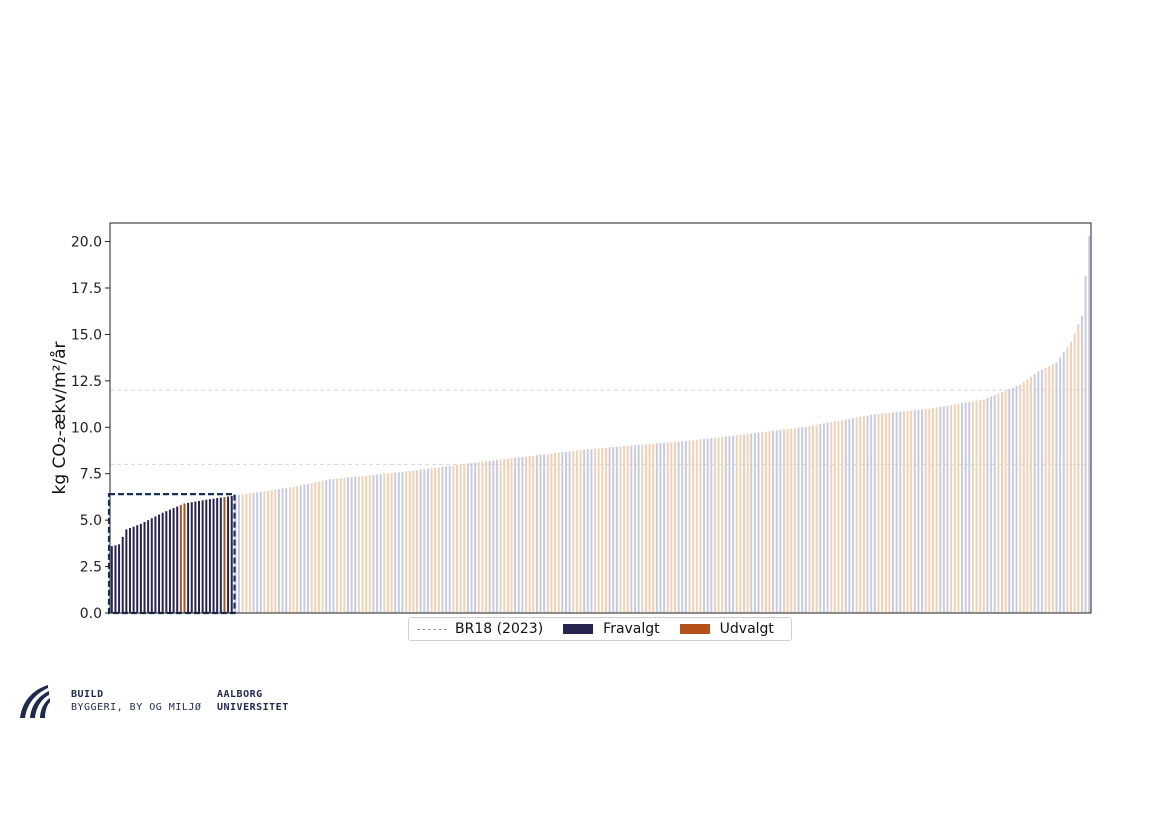  What do you see at coordinates (87, 694) in the screenshot?
I see `build-title: BUILD` at bounding box center [87, 694].